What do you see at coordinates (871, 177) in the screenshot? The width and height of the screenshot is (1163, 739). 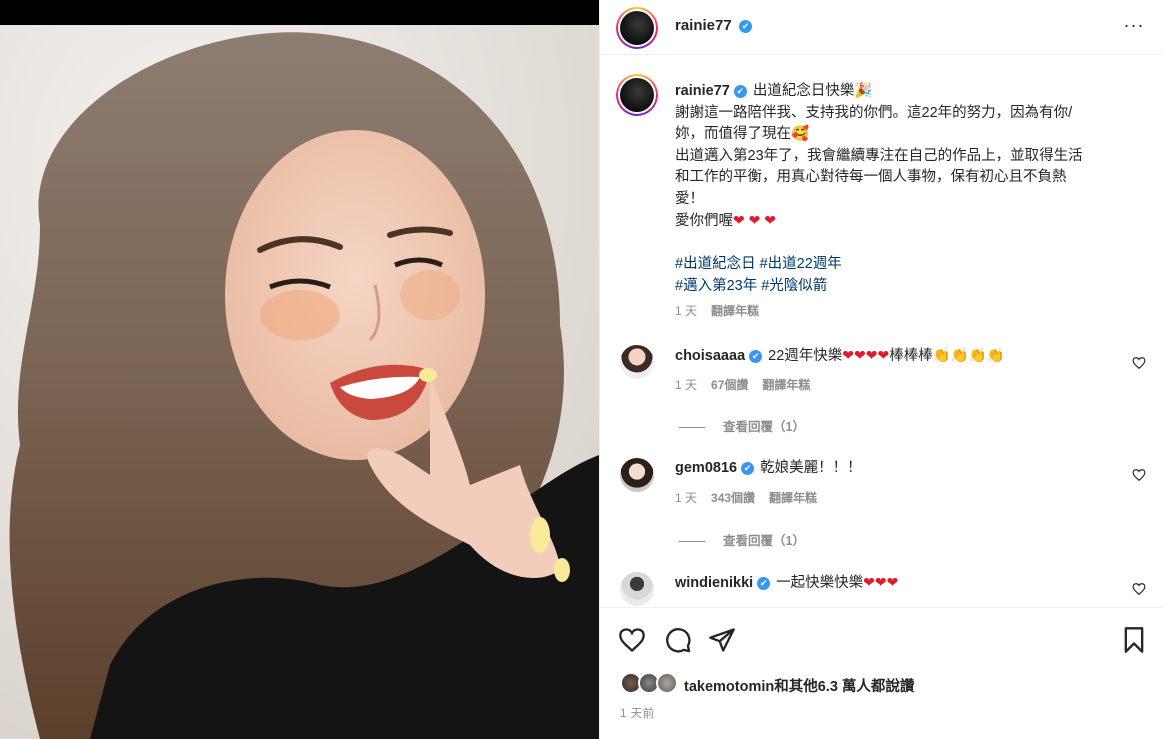 I see `caption-line-5: 和工作的平衡，用真心對待每一個人事物，保有初心且不負熱` at bounding box center [871, 177].